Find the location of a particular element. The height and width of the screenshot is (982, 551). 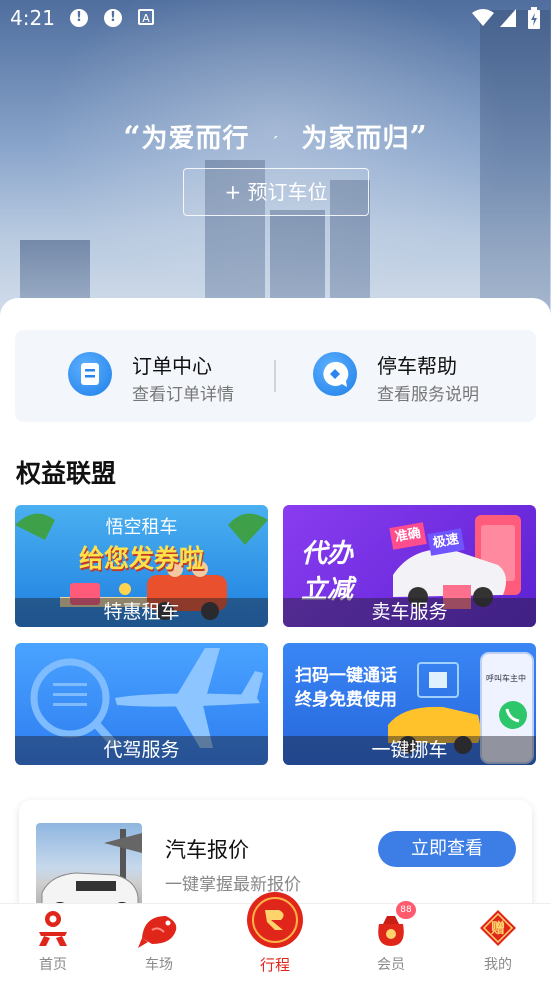

status-bar: 4:21 ! ! A is located at coordinates (275, 19).